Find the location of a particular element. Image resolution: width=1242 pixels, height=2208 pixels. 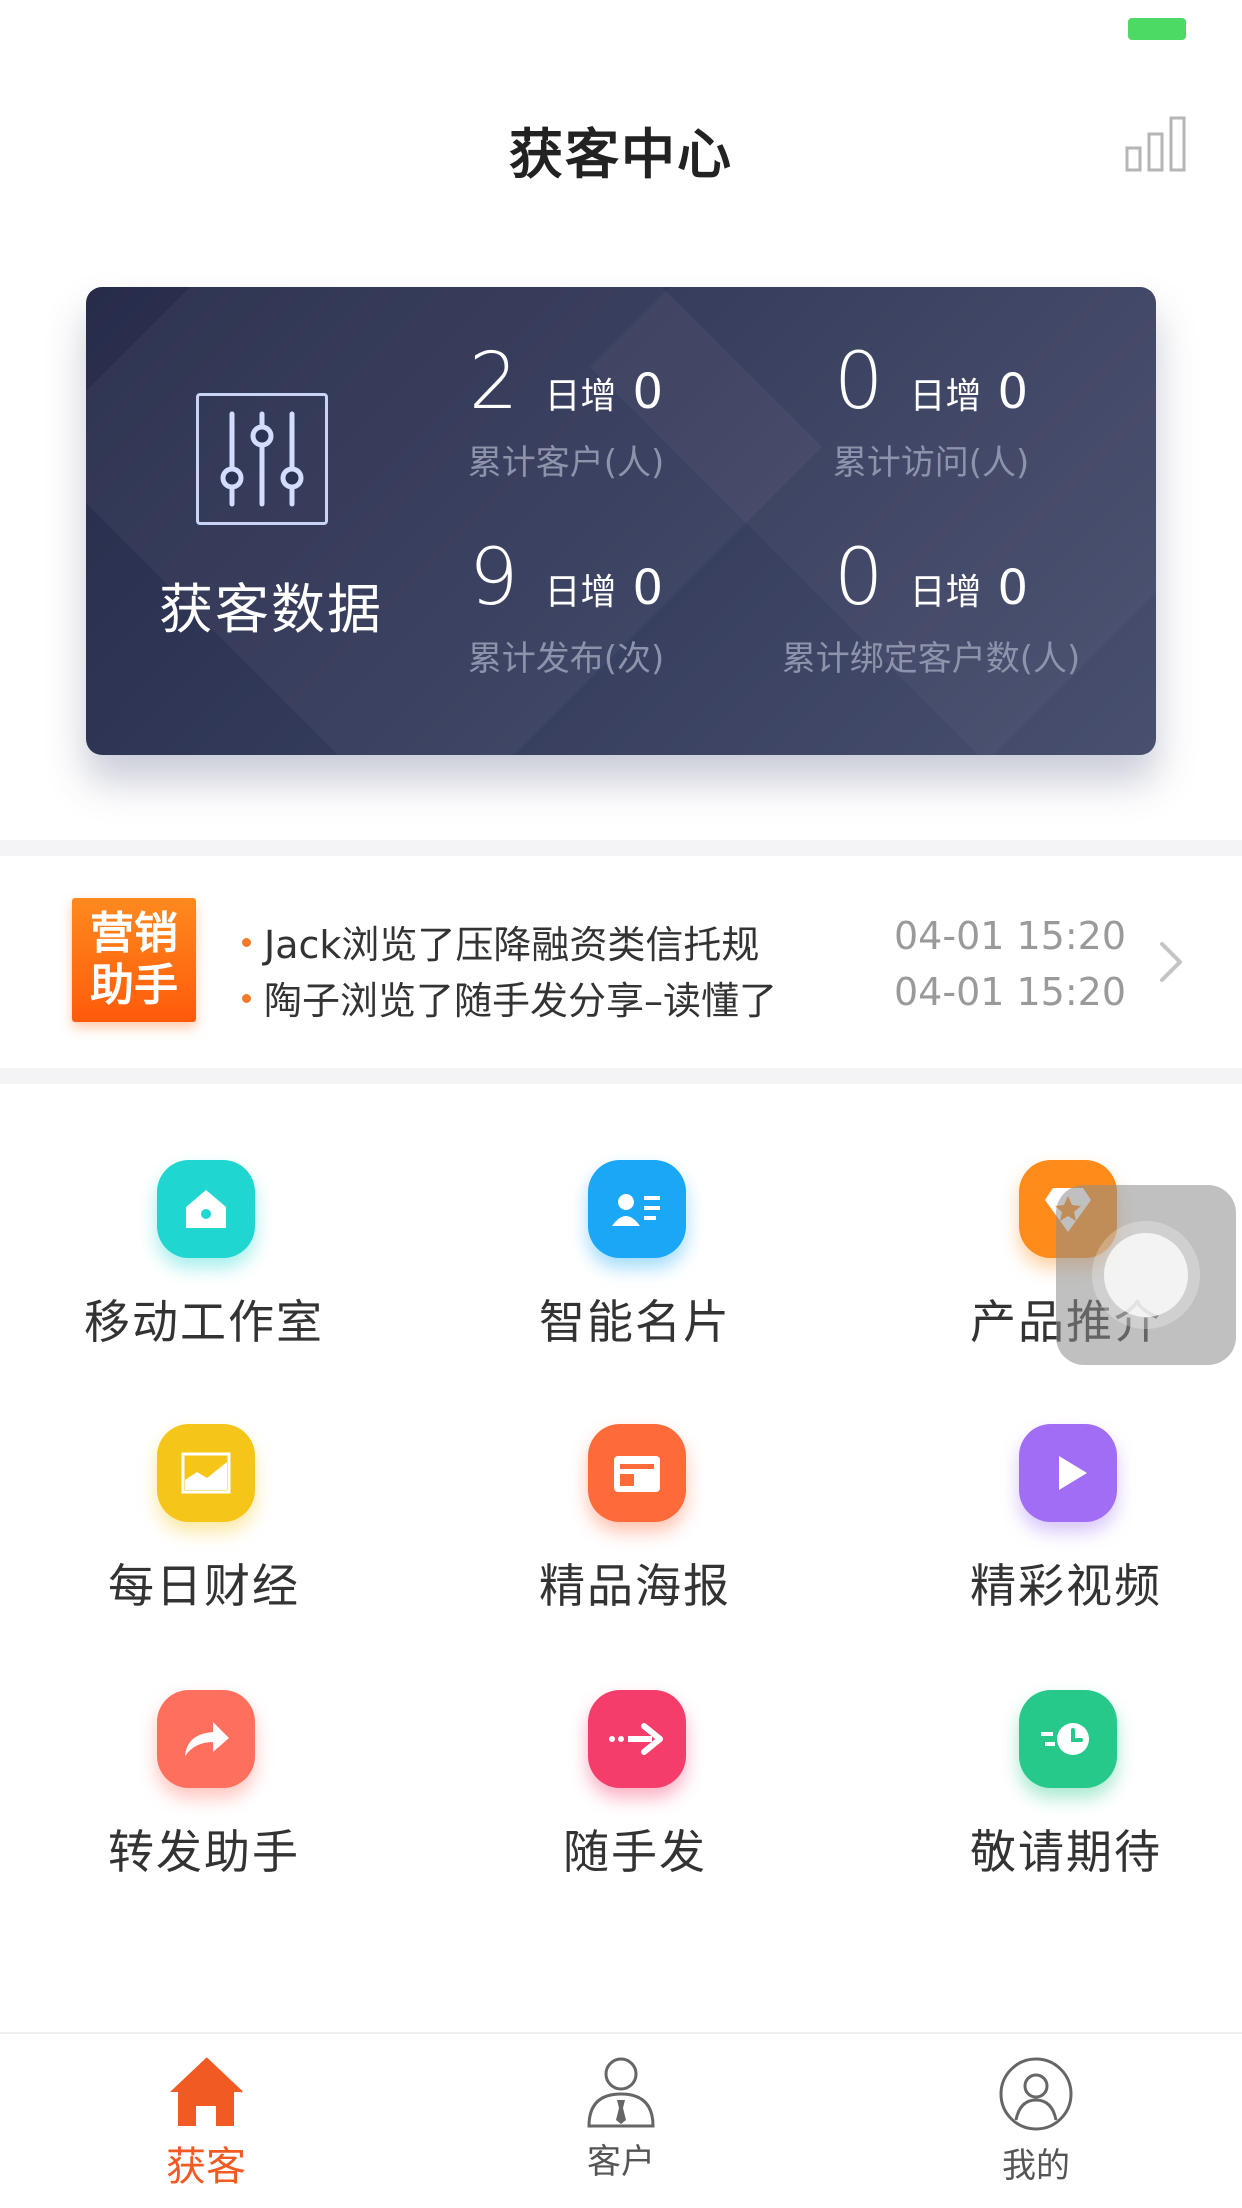

id-card-icon is located at coordinates (637, 1209).